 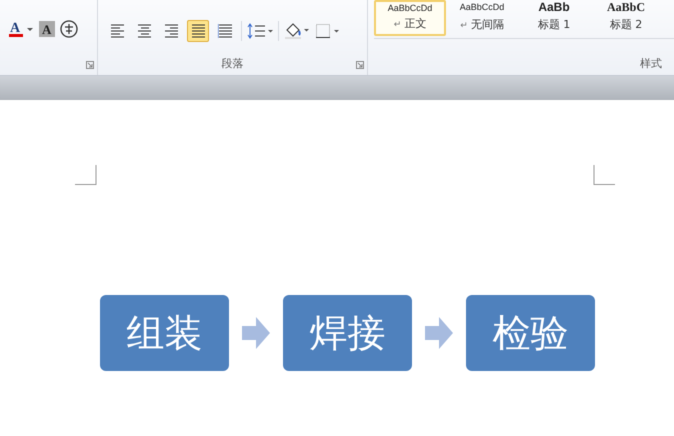 I want to click on align-button, so click(x=198, y=31).